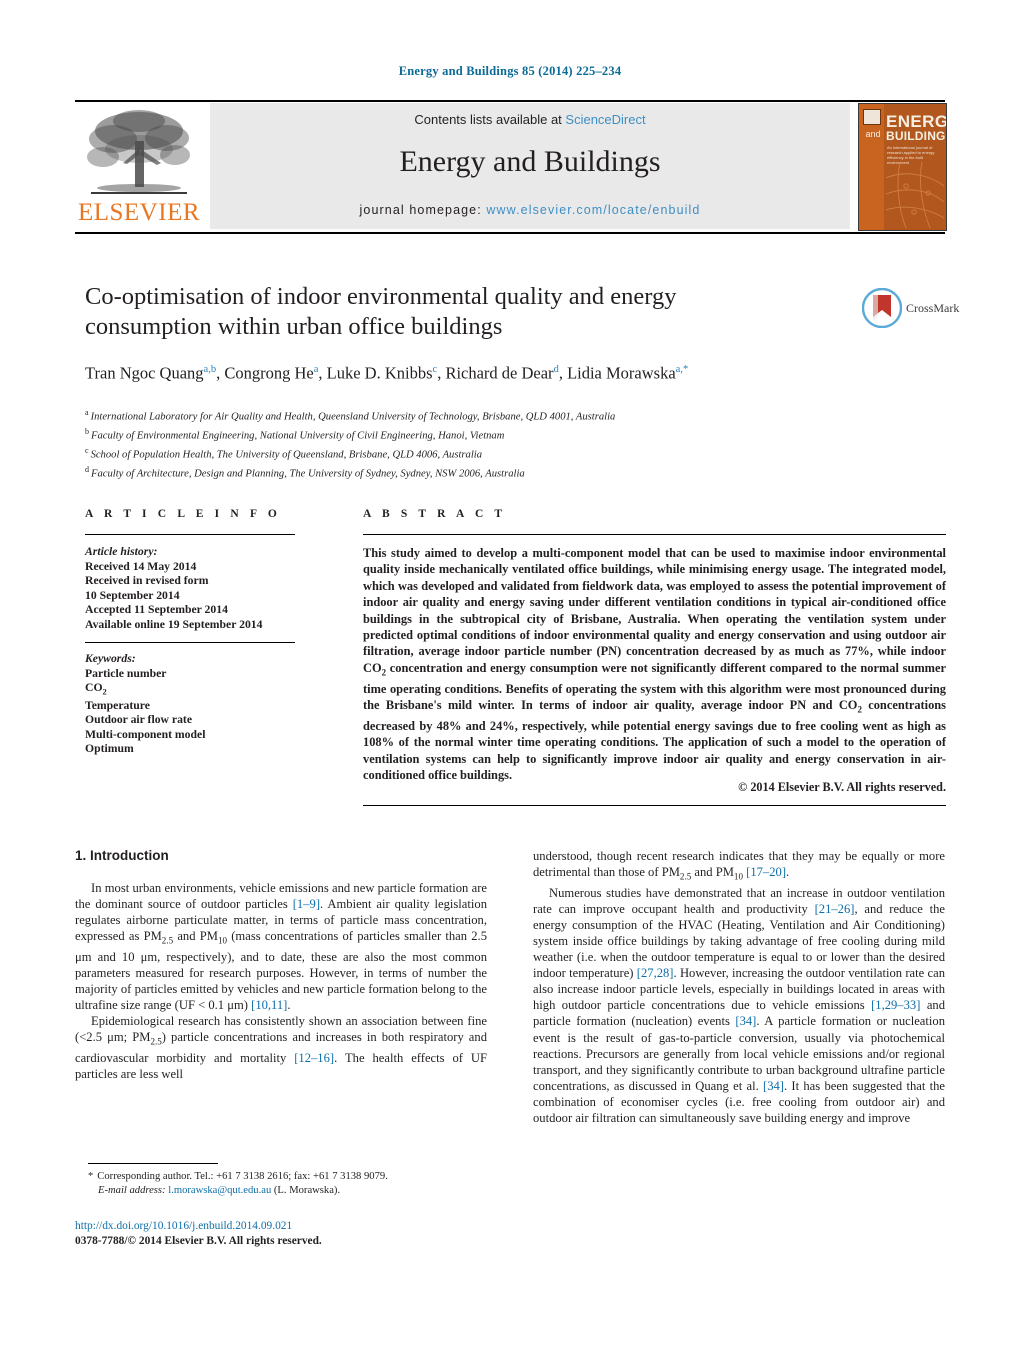 The height and width of the screenshot is (1351, 1020). Describe the element at coordinates (916, 136) in the screenshot. I see `cover-buildings-word: BUILDINGS` at that location.